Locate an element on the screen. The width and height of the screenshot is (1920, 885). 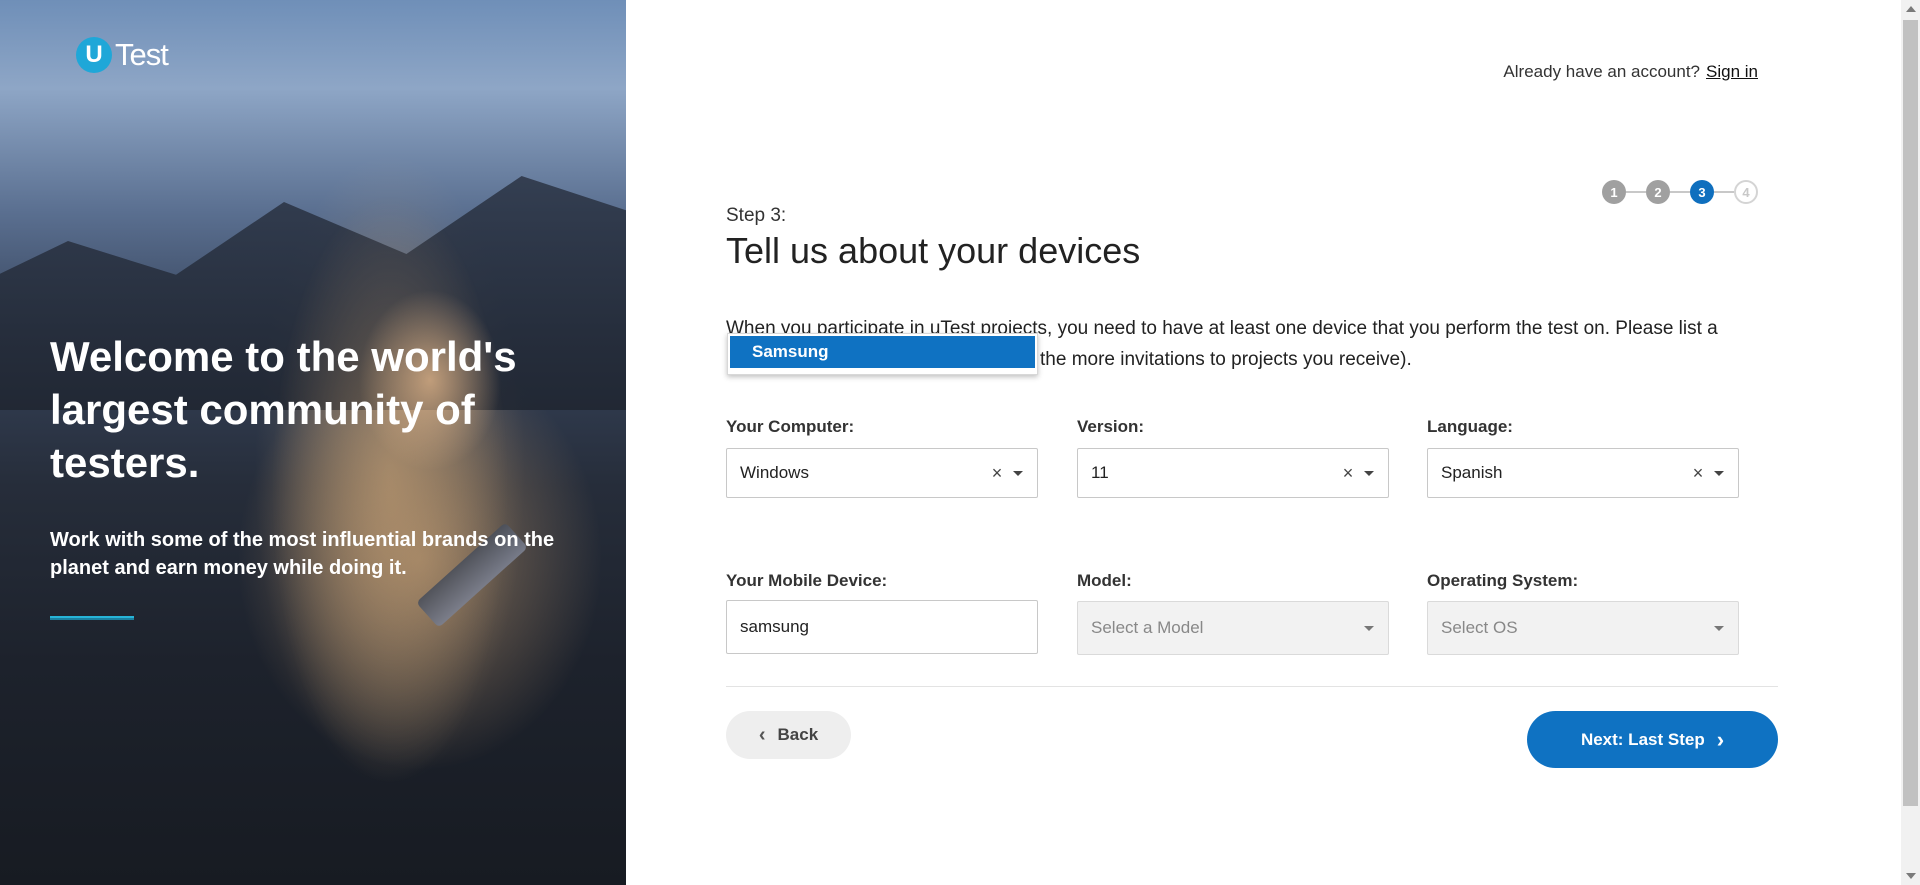
account-prompt: Already have an account? Sign in is located at coordinates (1630, 72).